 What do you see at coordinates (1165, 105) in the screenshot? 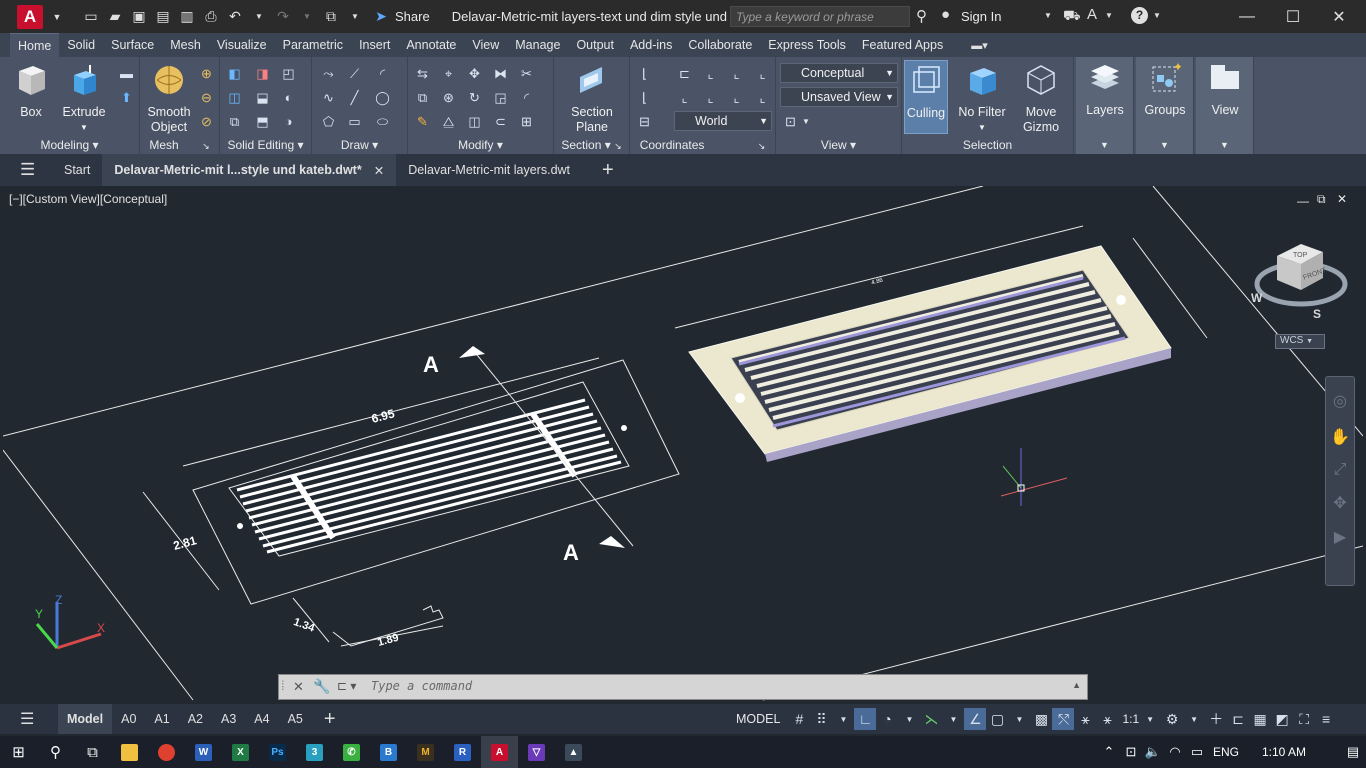
I see `panel-groups: ✦ Groups ▼` at bounding box center [1165, 105].